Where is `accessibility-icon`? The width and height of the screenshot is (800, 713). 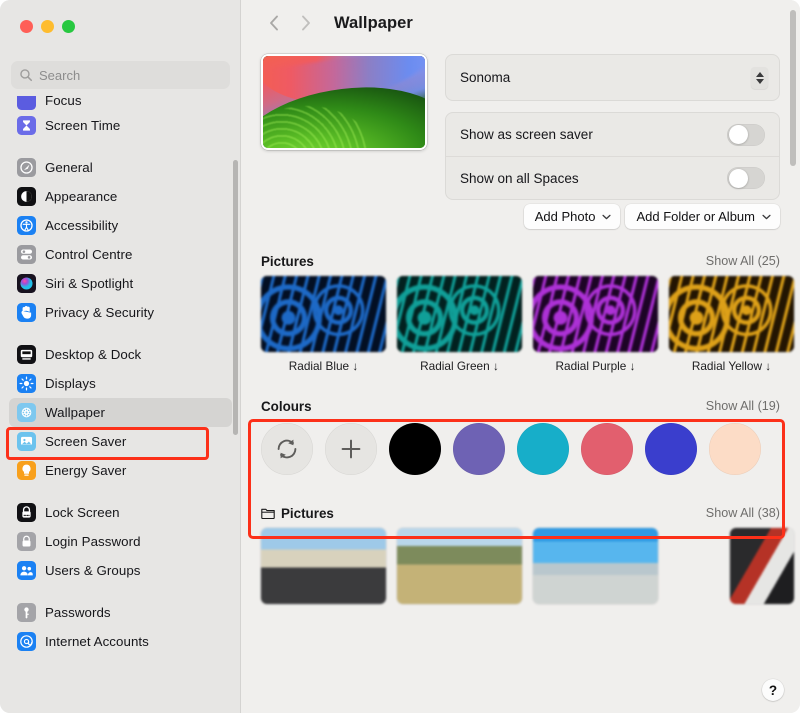 accessibility-icon is located at coordinates (26, 225).